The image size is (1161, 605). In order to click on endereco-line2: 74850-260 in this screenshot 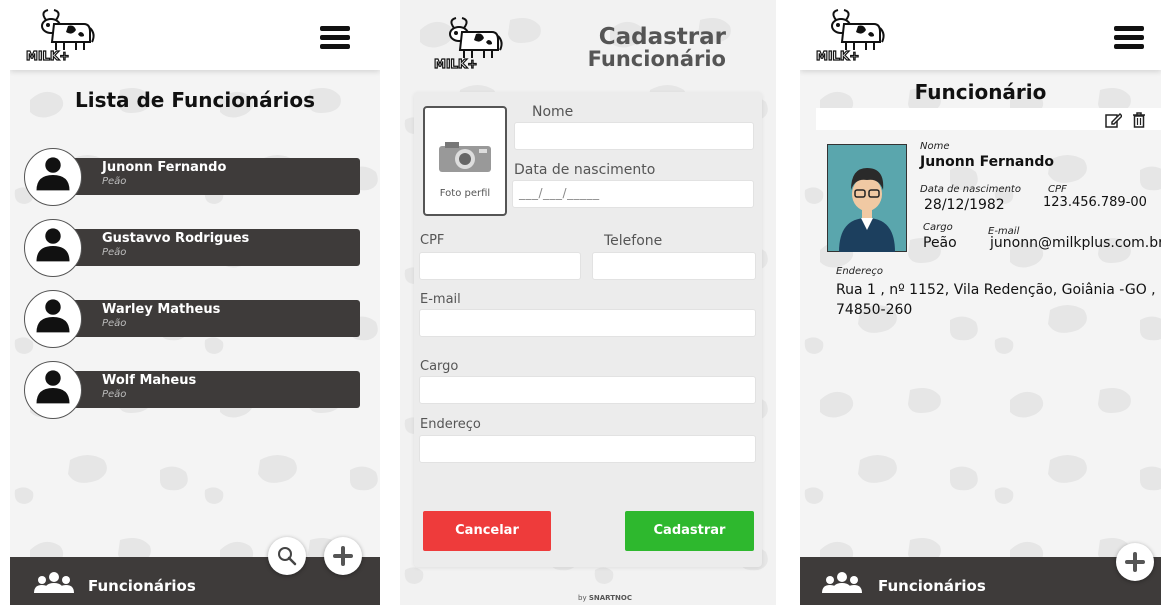, I will do `click(874, 310)`.